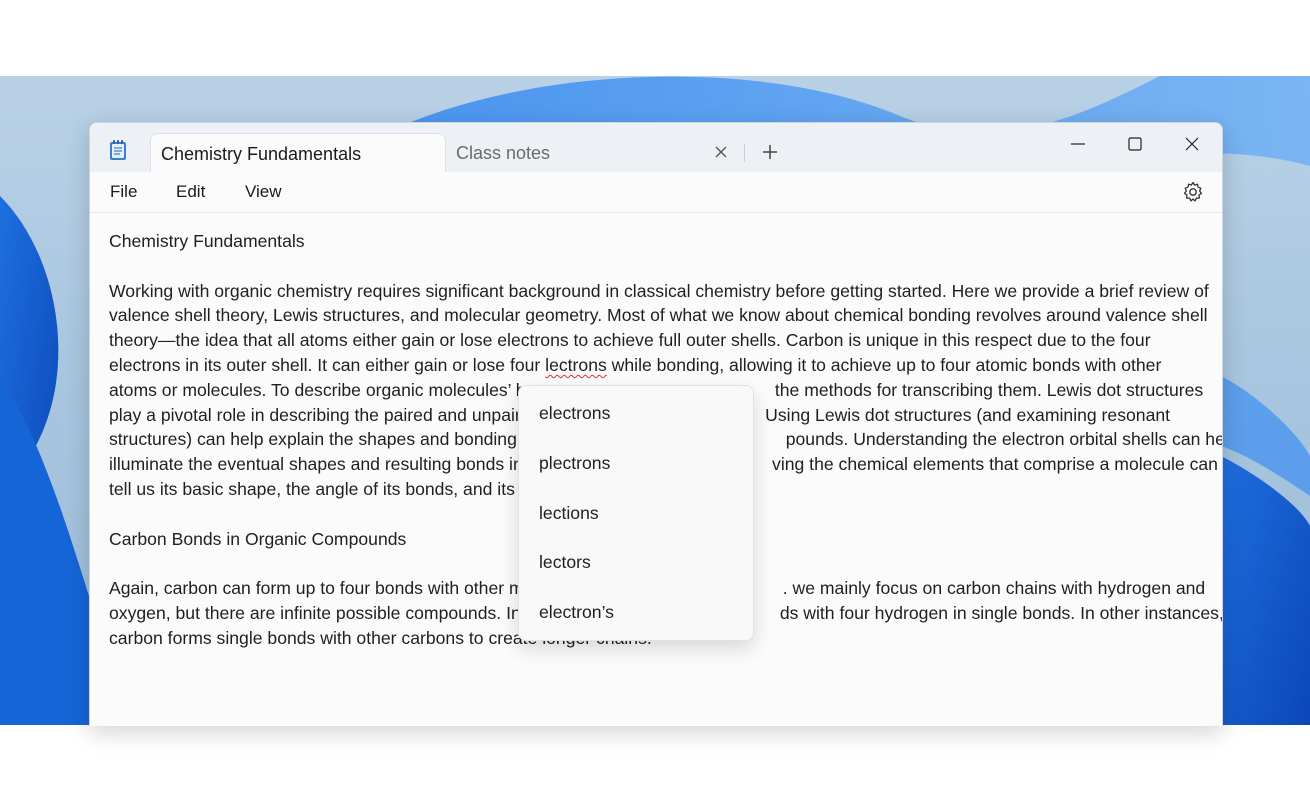 The width and height of the screenshot is (1310, 800). I want to click on maximize-button, so click(1135, 144).